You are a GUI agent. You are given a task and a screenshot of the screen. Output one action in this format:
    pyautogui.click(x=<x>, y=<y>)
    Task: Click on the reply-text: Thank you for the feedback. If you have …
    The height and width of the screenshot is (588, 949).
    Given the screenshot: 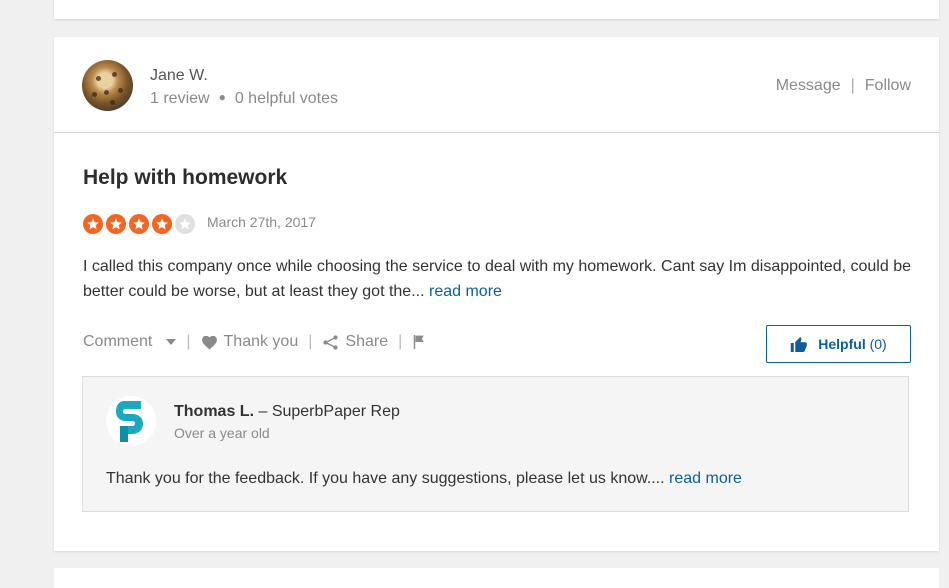 What is the action you would take?
    pyautogui.click(x=385, y=478)
    